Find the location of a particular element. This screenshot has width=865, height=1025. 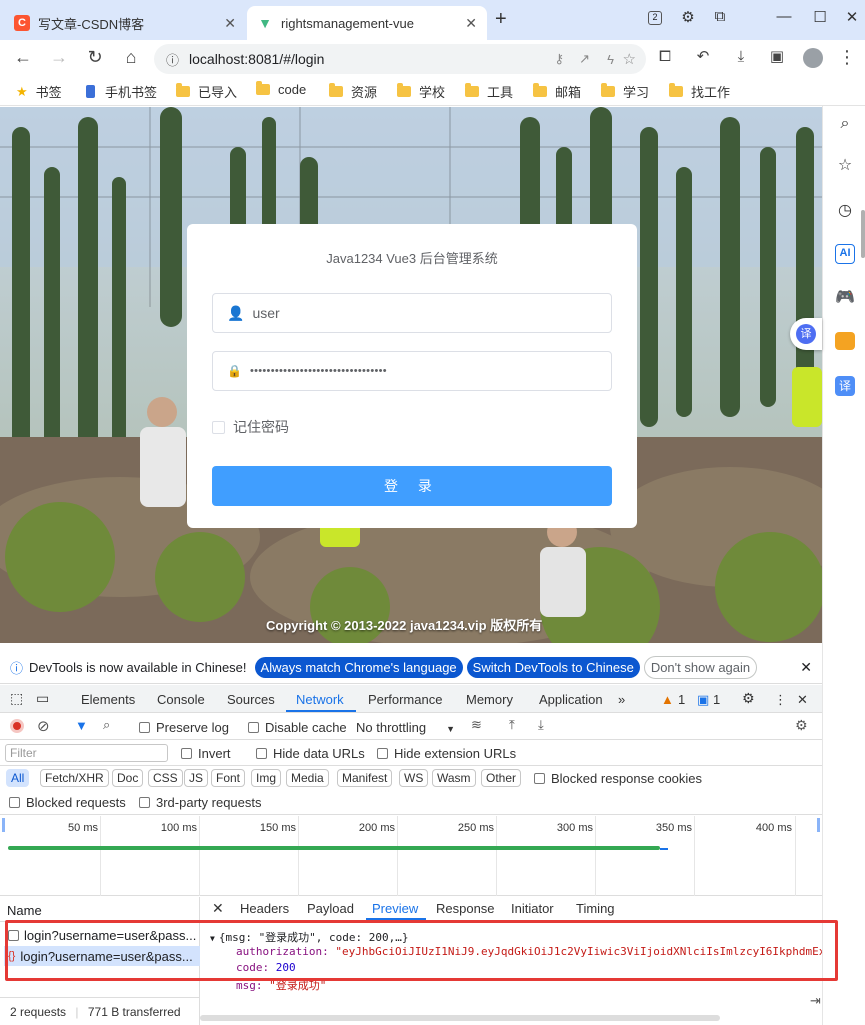

tab-count-badge: 2 is located at coordinates (655, 18).